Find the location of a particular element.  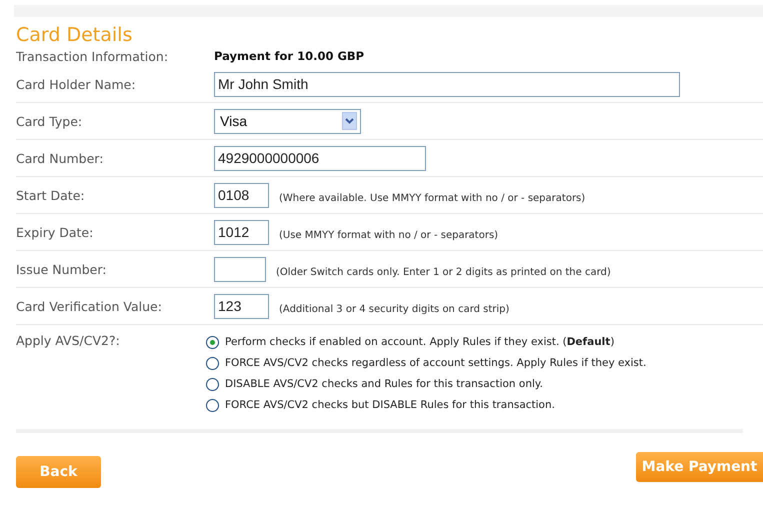

input-field: 1012 is located at coordinates (241, 232).